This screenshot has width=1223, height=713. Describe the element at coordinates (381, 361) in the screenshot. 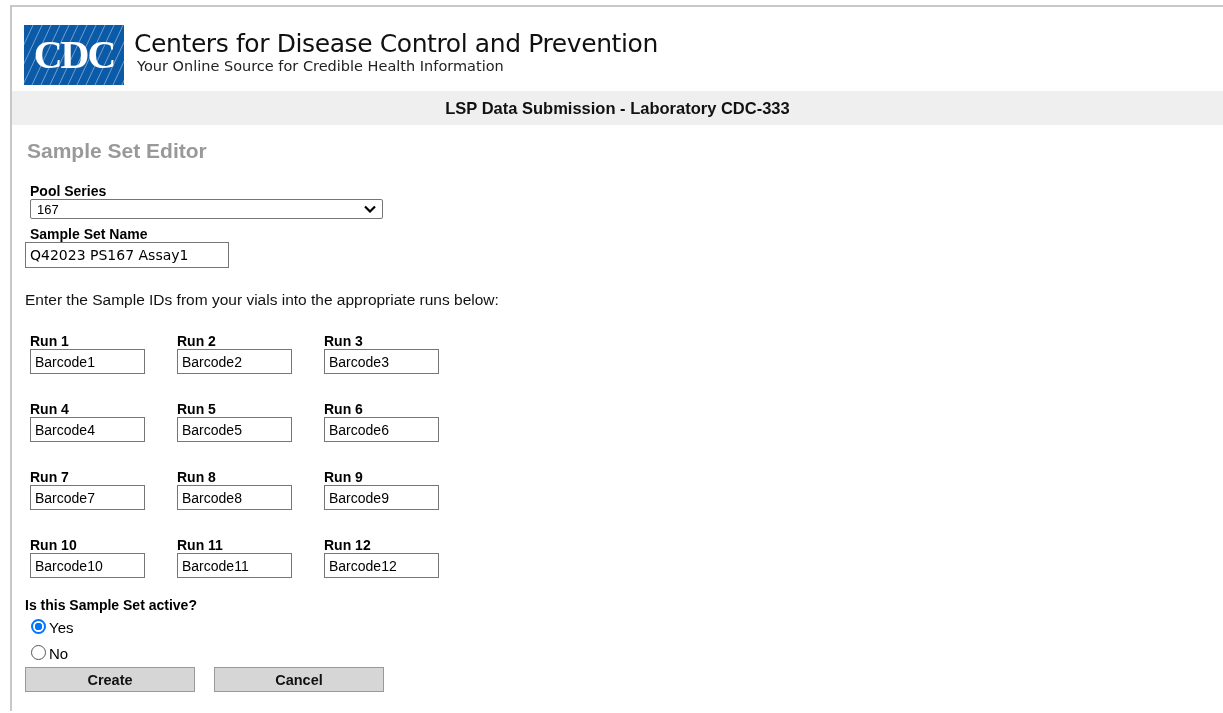

I see `run-field: Barcode3` at that location.